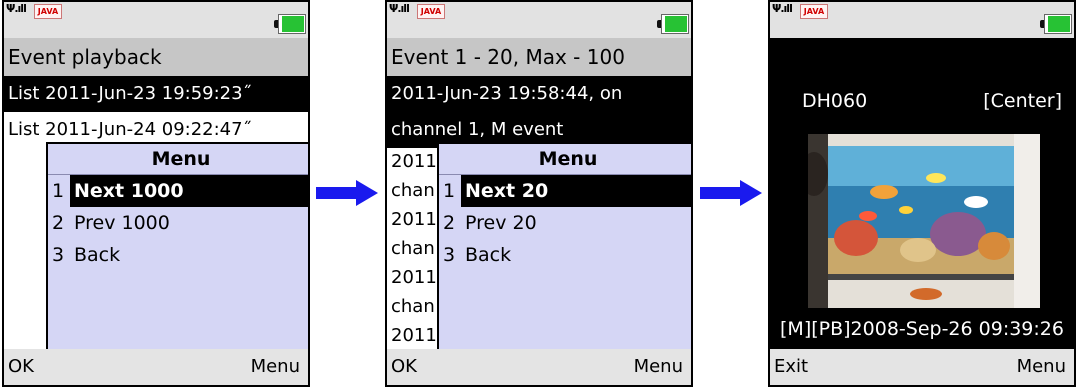 This screenshot has width=1076, height=387. Describe the element at coordinates (922, 329) in the screenshot. I see `playback-timestamp: [M][PB]2008-Sep-26 09:39:26` at that location.